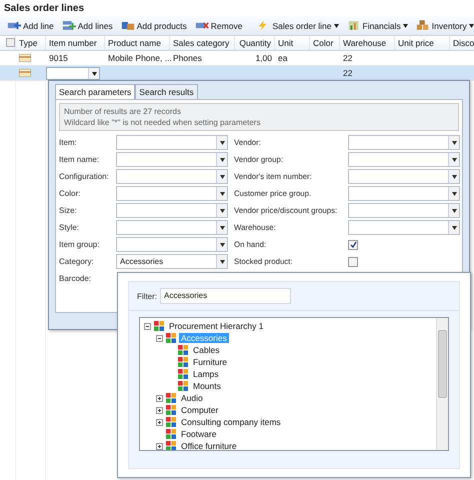 The height and width of the screenshot is (480, 474). What do you see at coordinates (134, 43) in the screenshot?
I see `column-header: Product name` at bounding box center [134, 43].